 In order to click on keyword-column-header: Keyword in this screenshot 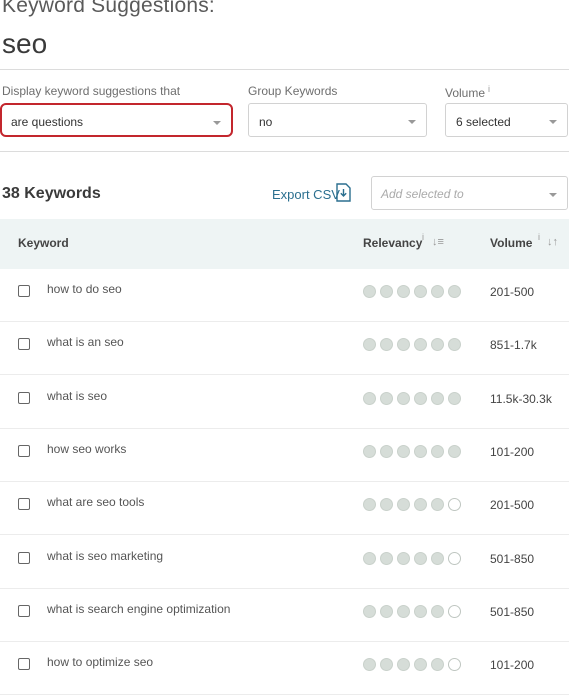, I will do `click(43, 243)`.